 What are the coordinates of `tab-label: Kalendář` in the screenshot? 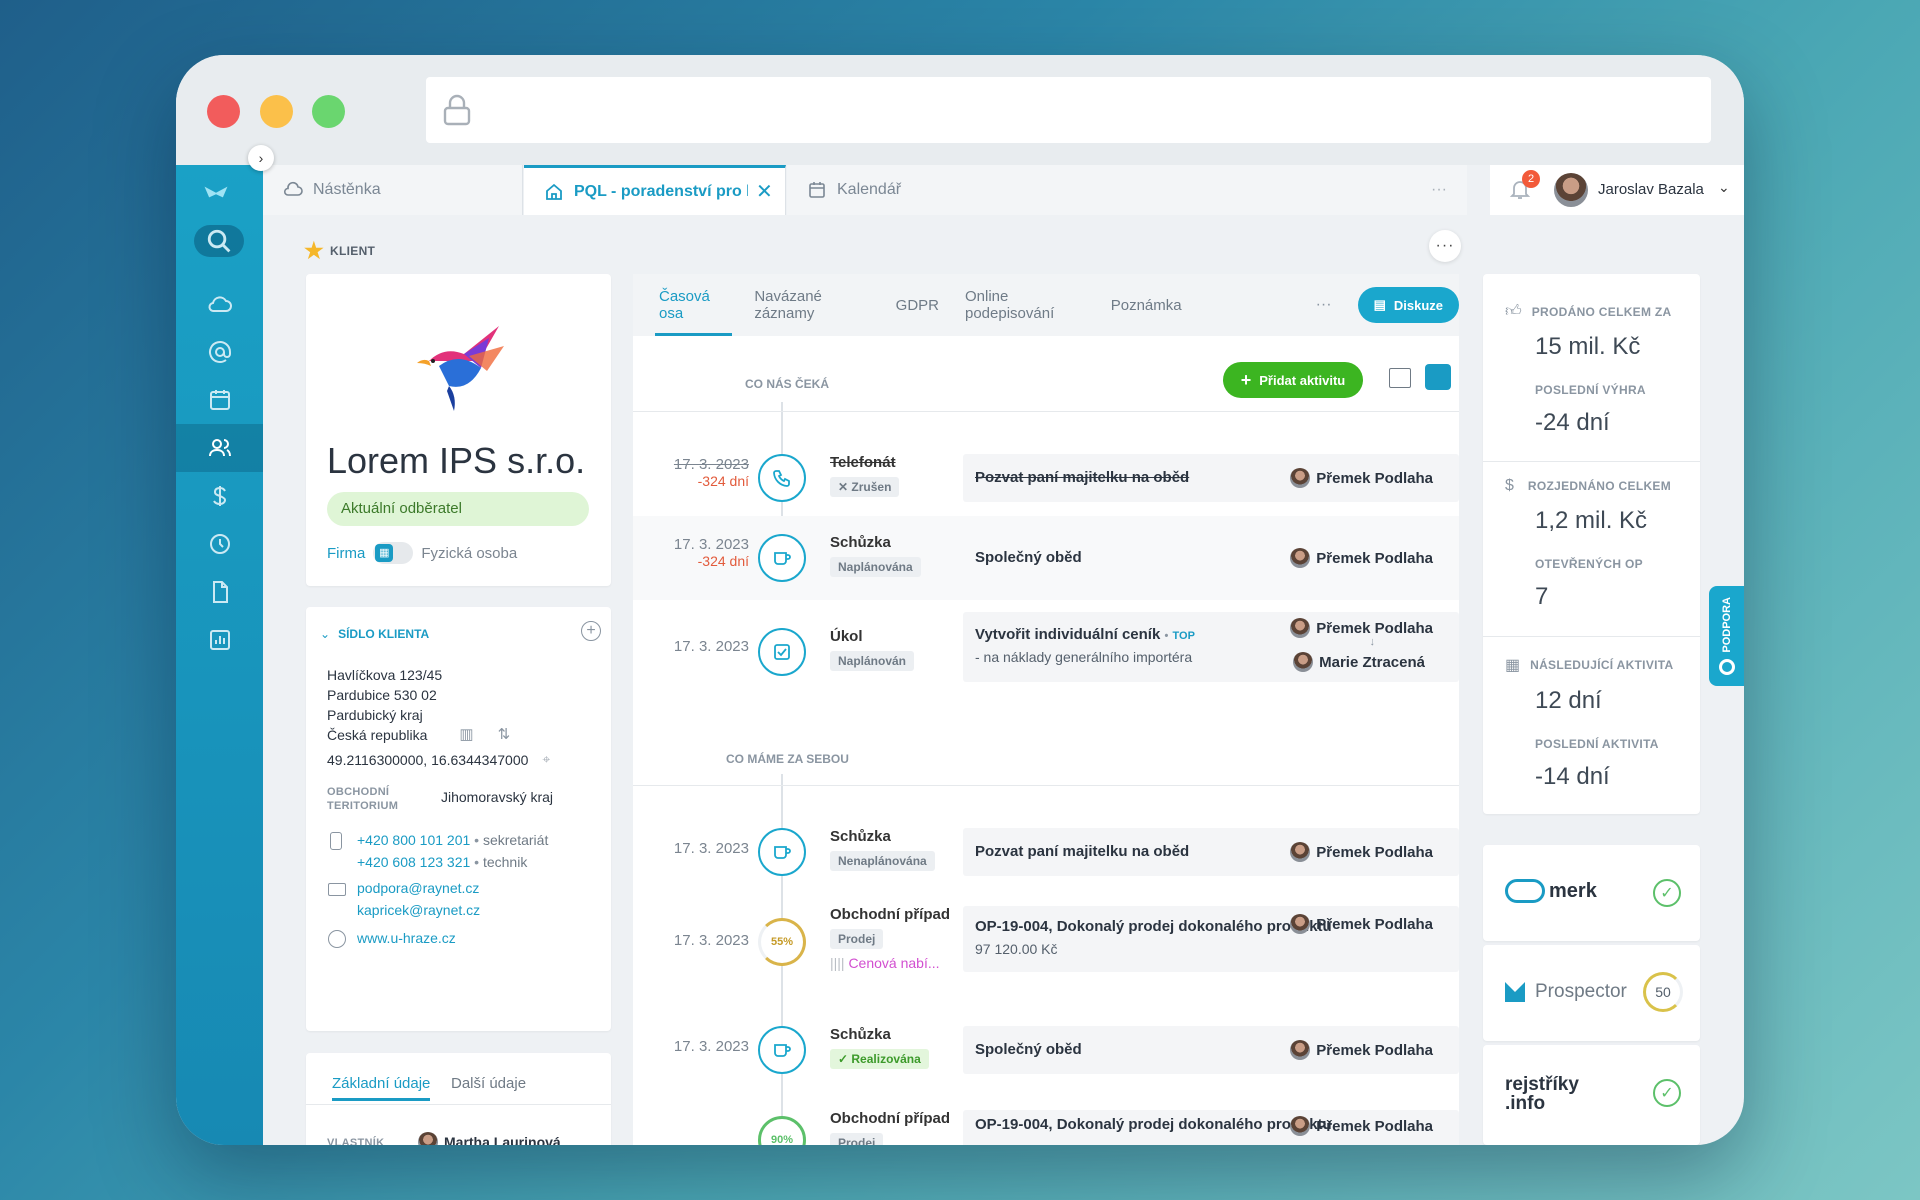 It's located at (869, 189).